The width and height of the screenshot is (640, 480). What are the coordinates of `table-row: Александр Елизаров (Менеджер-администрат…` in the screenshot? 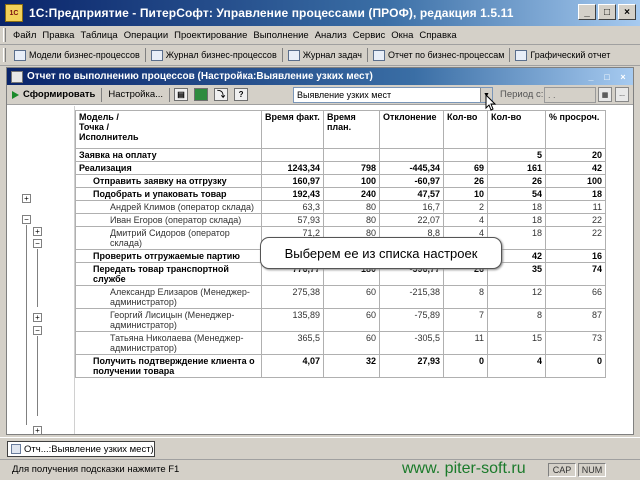 It's located at (340, 297).